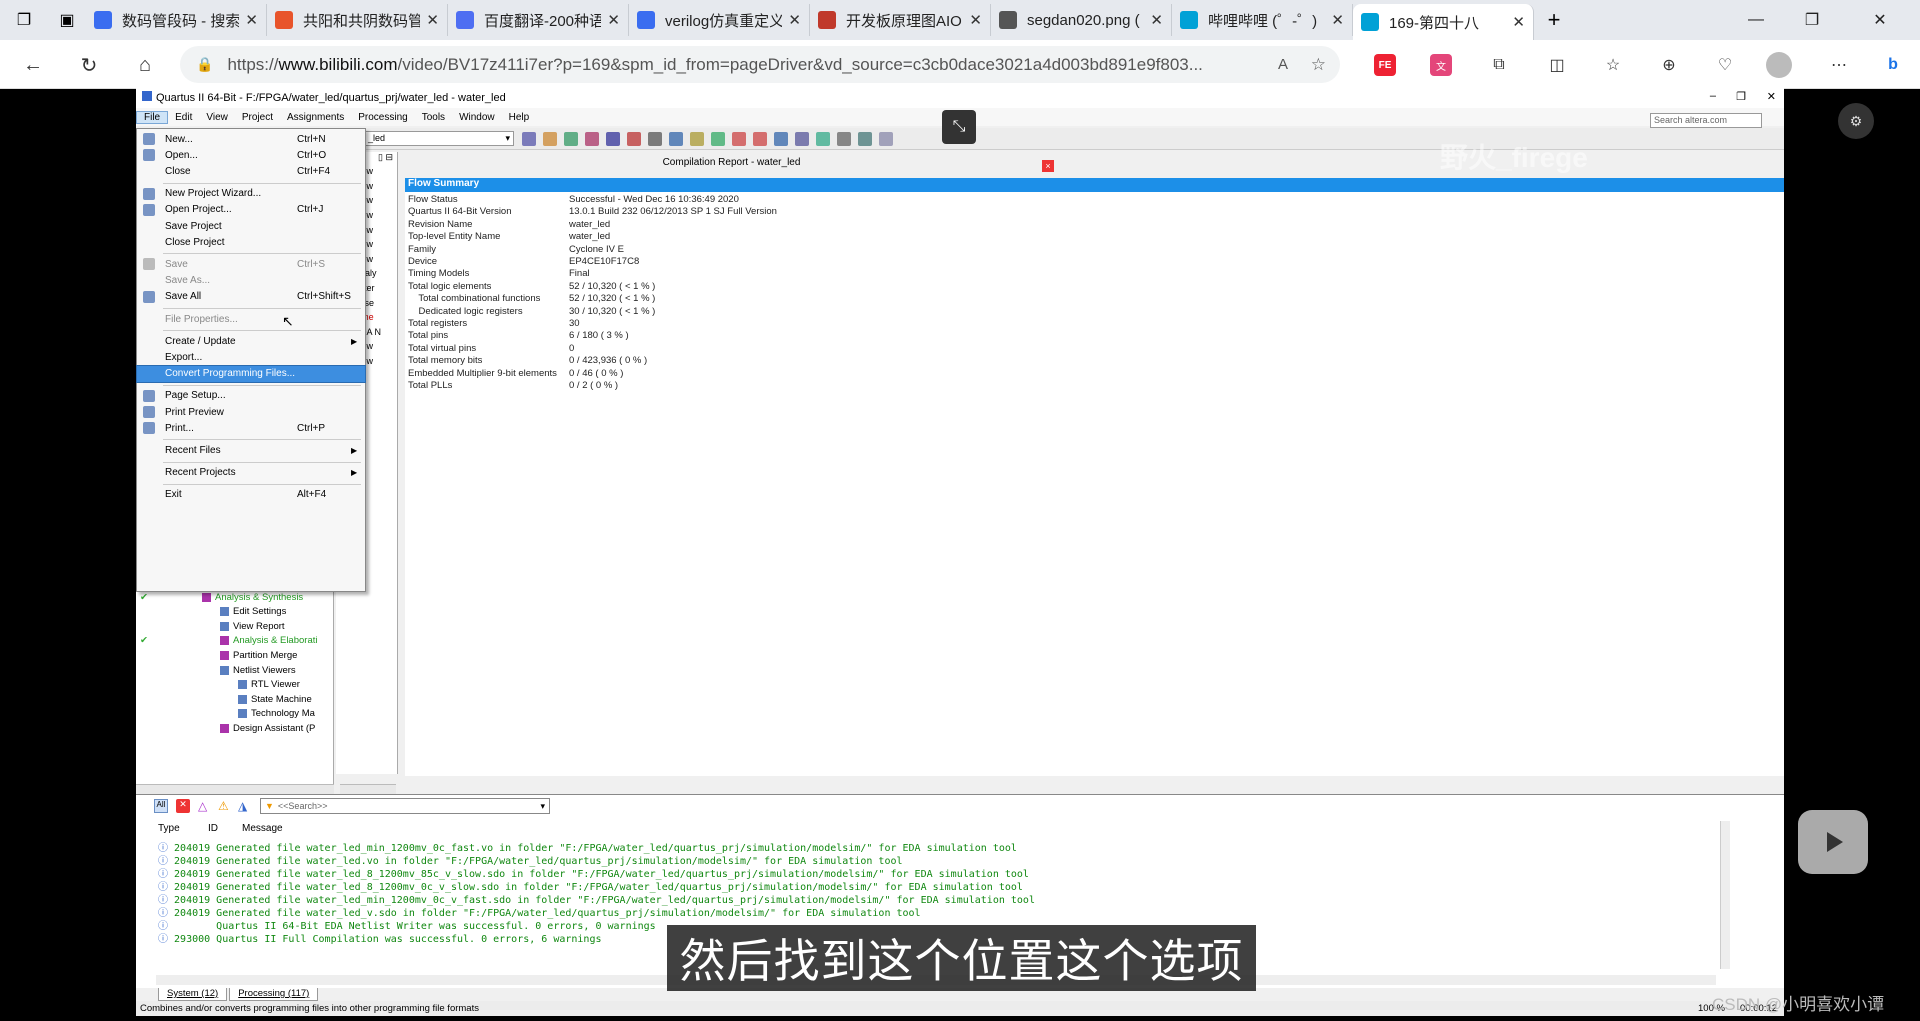  I want to click on task-item: Partition Merge, so click(258, 655).